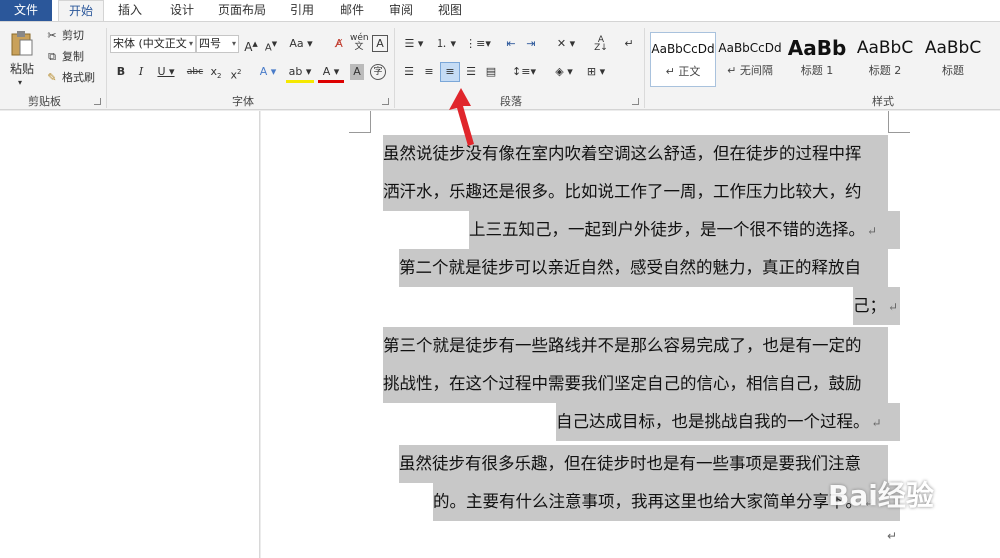 Image resolution: width=1000 pixels, height=558 pixels. I want to click on style-title: AaBbC 标题, so click(953, 59).